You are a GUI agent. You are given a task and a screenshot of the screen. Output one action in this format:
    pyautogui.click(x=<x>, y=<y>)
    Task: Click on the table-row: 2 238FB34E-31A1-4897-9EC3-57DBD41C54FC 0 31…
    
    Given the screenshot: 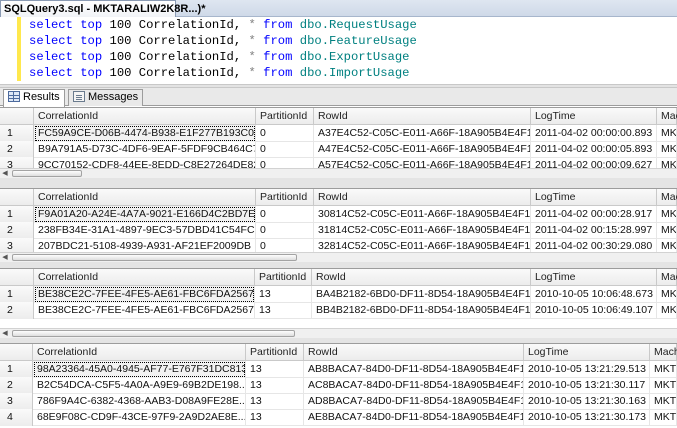 What is the action you would take?
    pyautogui.click(x=338, y=230)
    